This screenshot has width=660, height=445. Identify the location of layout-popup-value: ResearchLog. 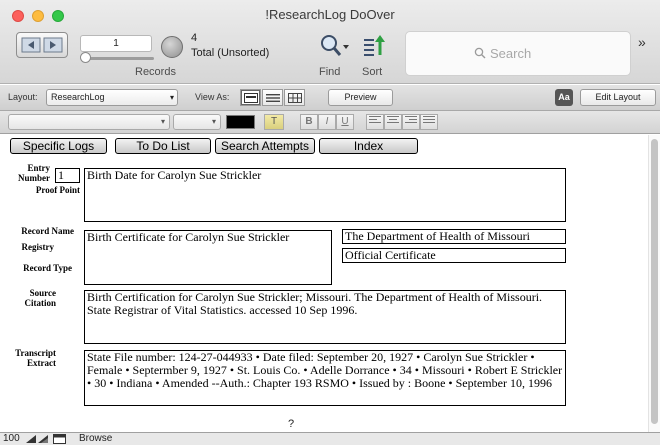
(78, 97).